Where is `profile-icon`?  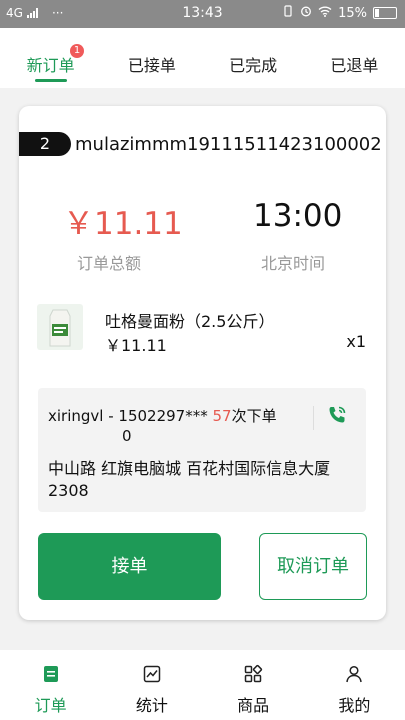
profile-icon is located at coordinates (354, 674).